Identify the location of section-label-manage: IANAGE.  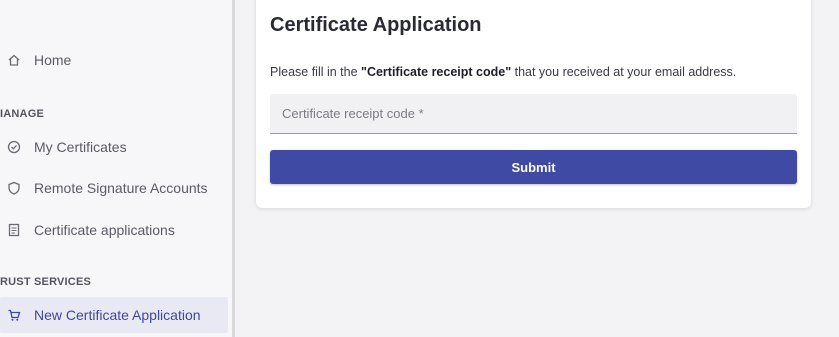
(22, 114).